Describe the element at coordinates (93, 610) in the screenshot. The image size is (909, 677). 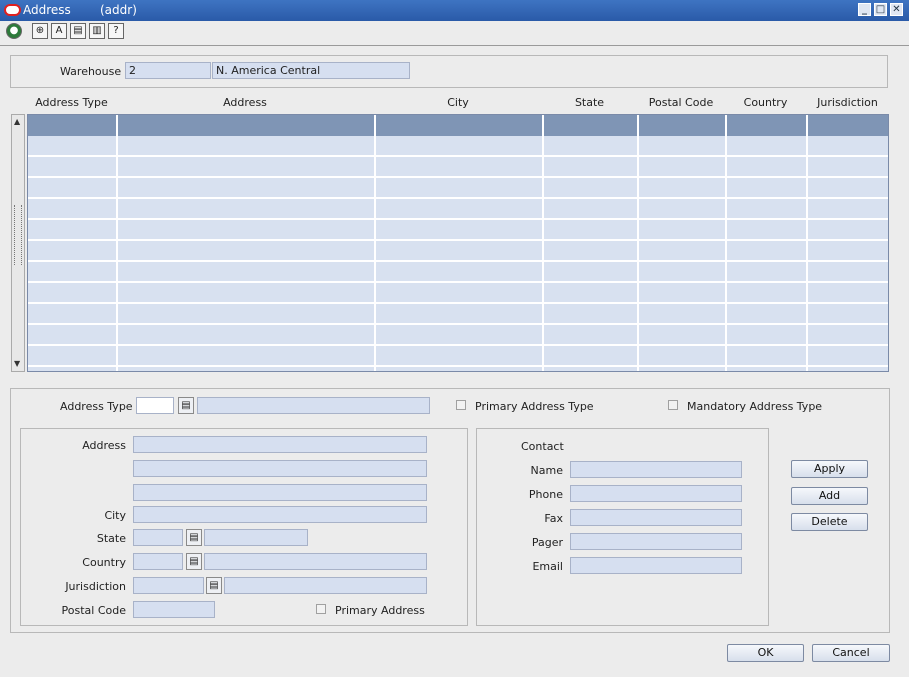
I see `postal-code-label: Postal Code` at that location.